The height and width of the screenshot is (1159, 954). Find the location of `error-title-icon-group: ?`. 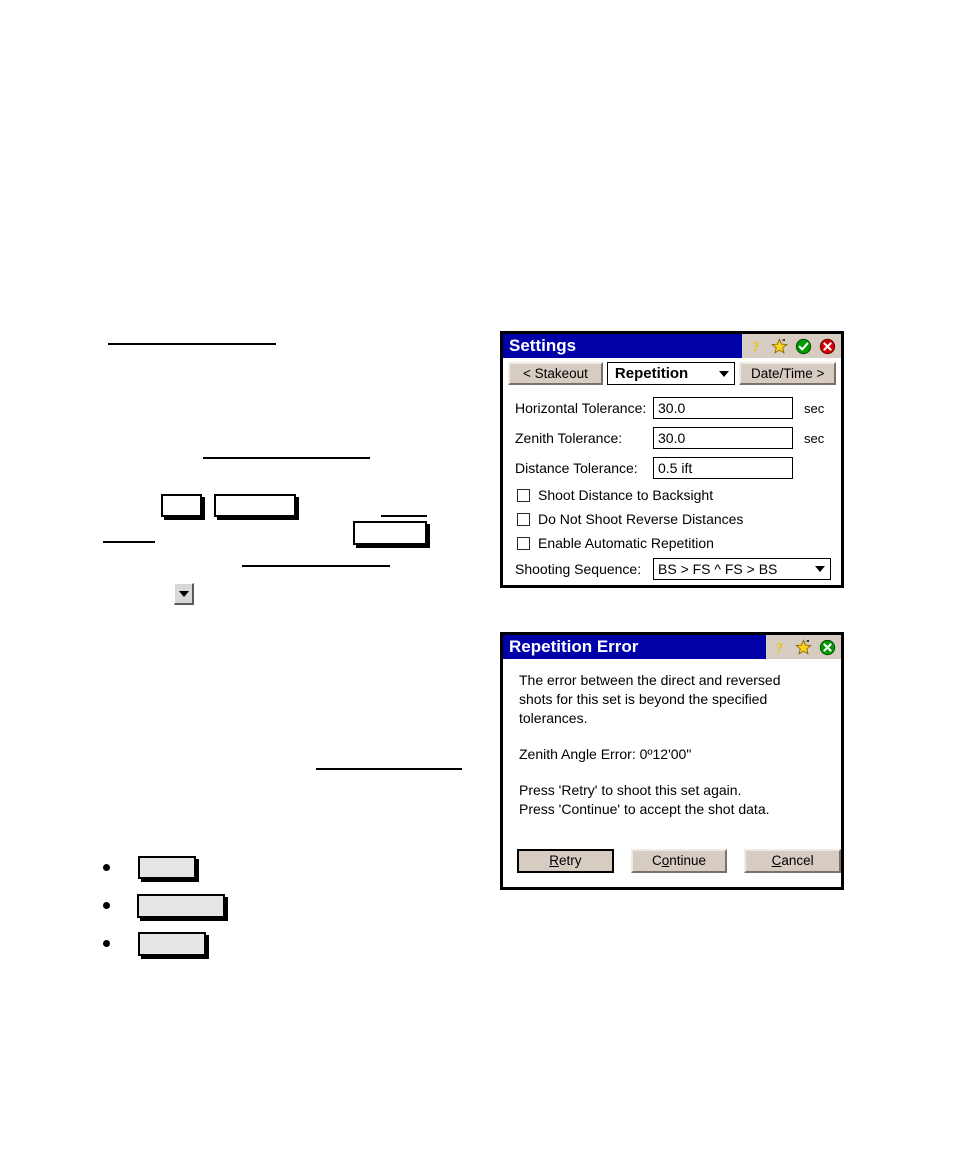

error-title-icon-group: ? is located at coordinates (803, 647).